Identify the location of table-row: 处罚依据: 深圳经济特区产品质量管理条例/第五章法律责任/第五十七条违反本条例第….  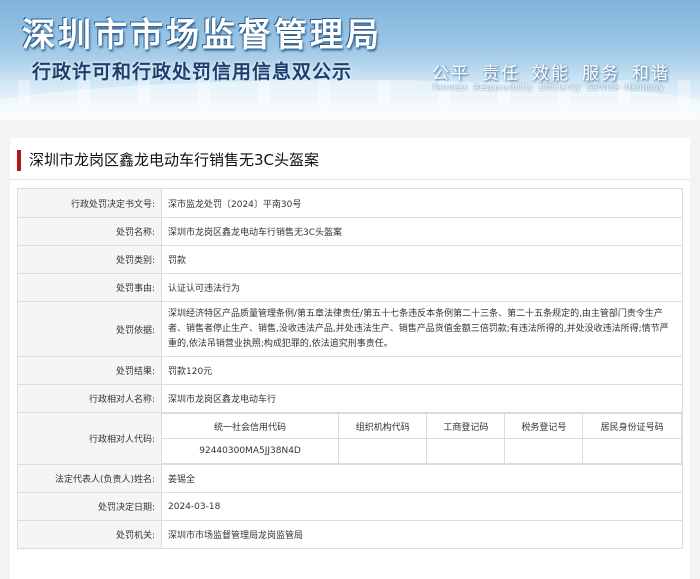
(350, 329).